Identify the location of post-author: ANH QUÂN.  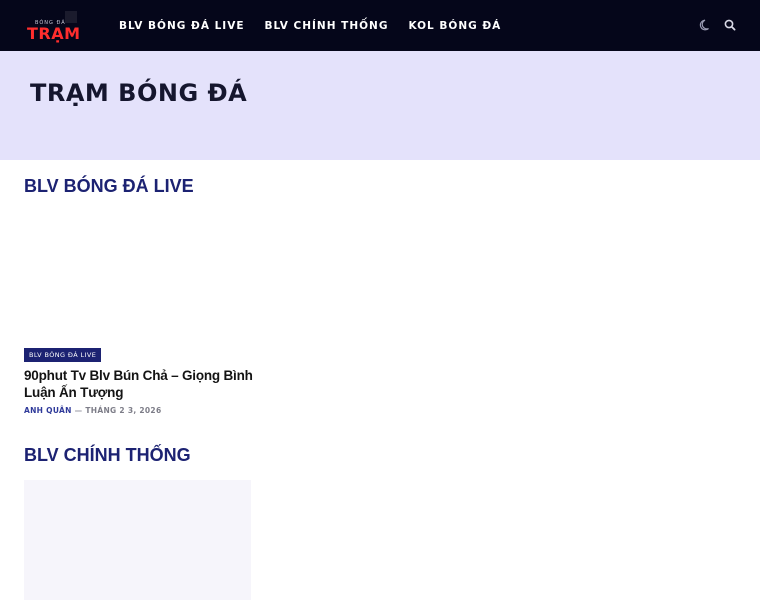
(48, 410).